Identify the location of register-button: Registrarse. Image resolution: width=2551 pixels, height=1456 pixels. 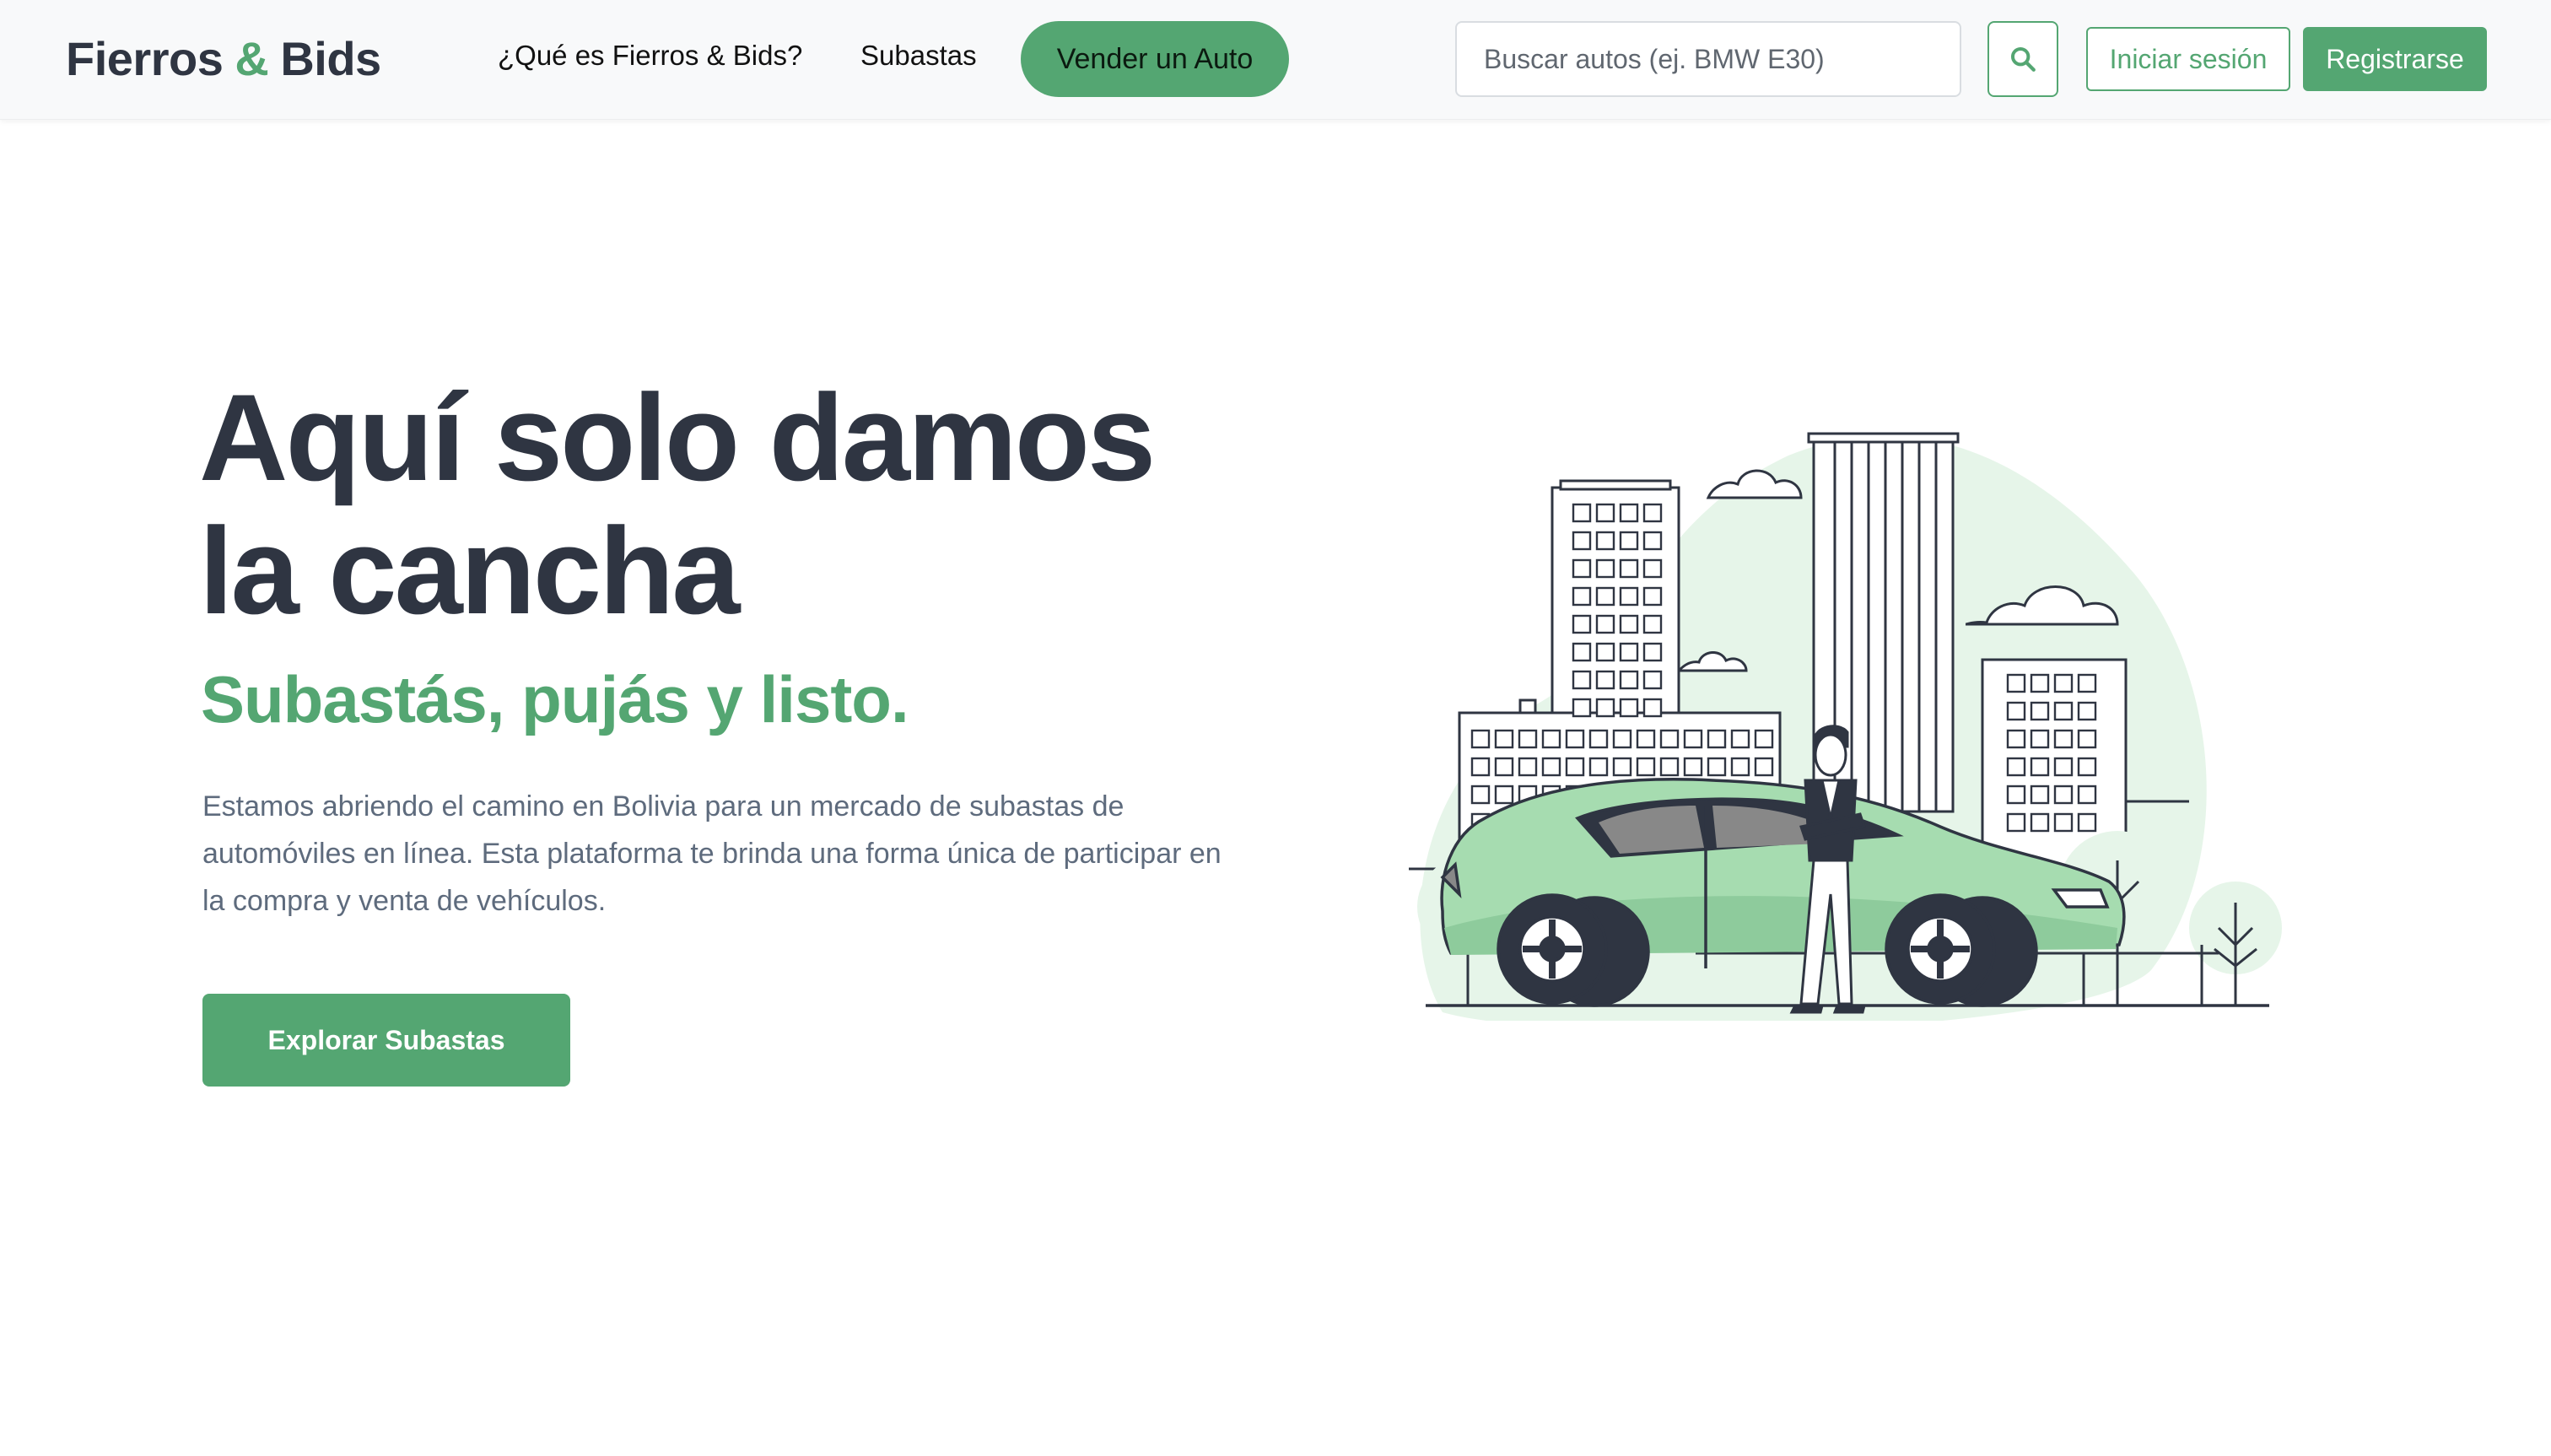
(2395, 59).